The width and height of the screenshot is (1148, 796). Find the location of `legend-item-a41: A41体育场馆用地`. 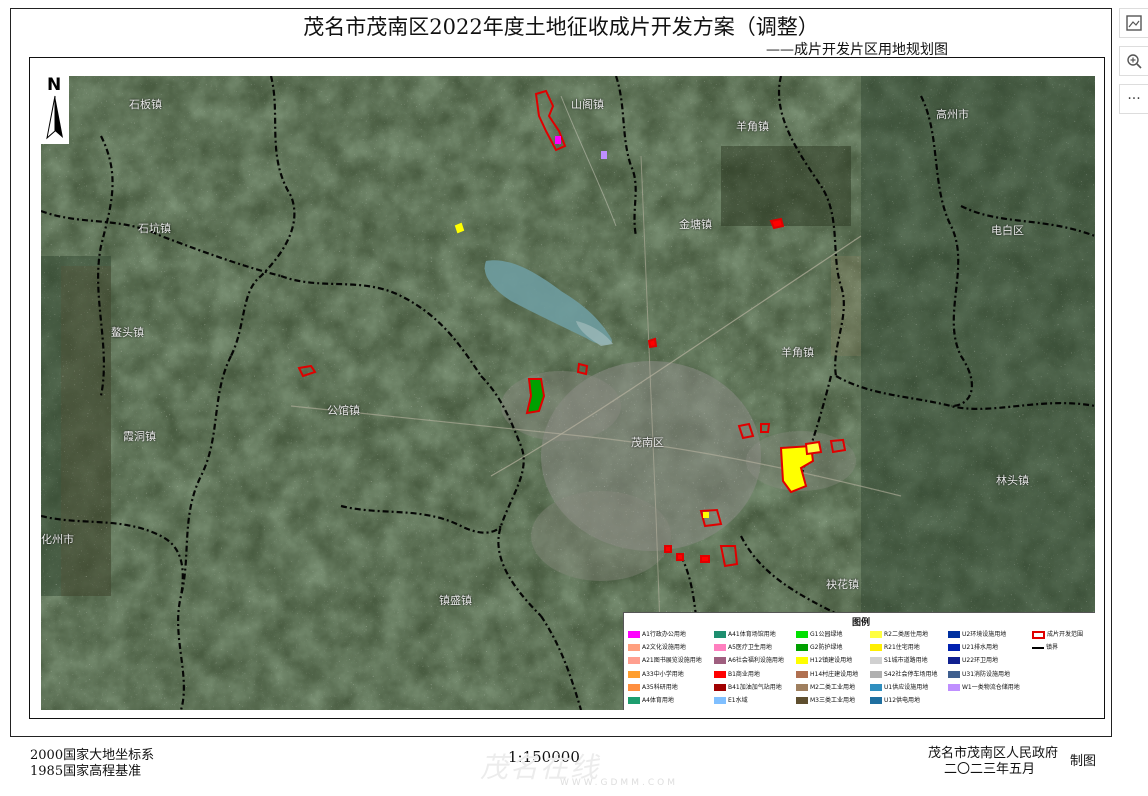

legend-item-a41: A41体育场馆用地 is located at coordinates (745, 633).